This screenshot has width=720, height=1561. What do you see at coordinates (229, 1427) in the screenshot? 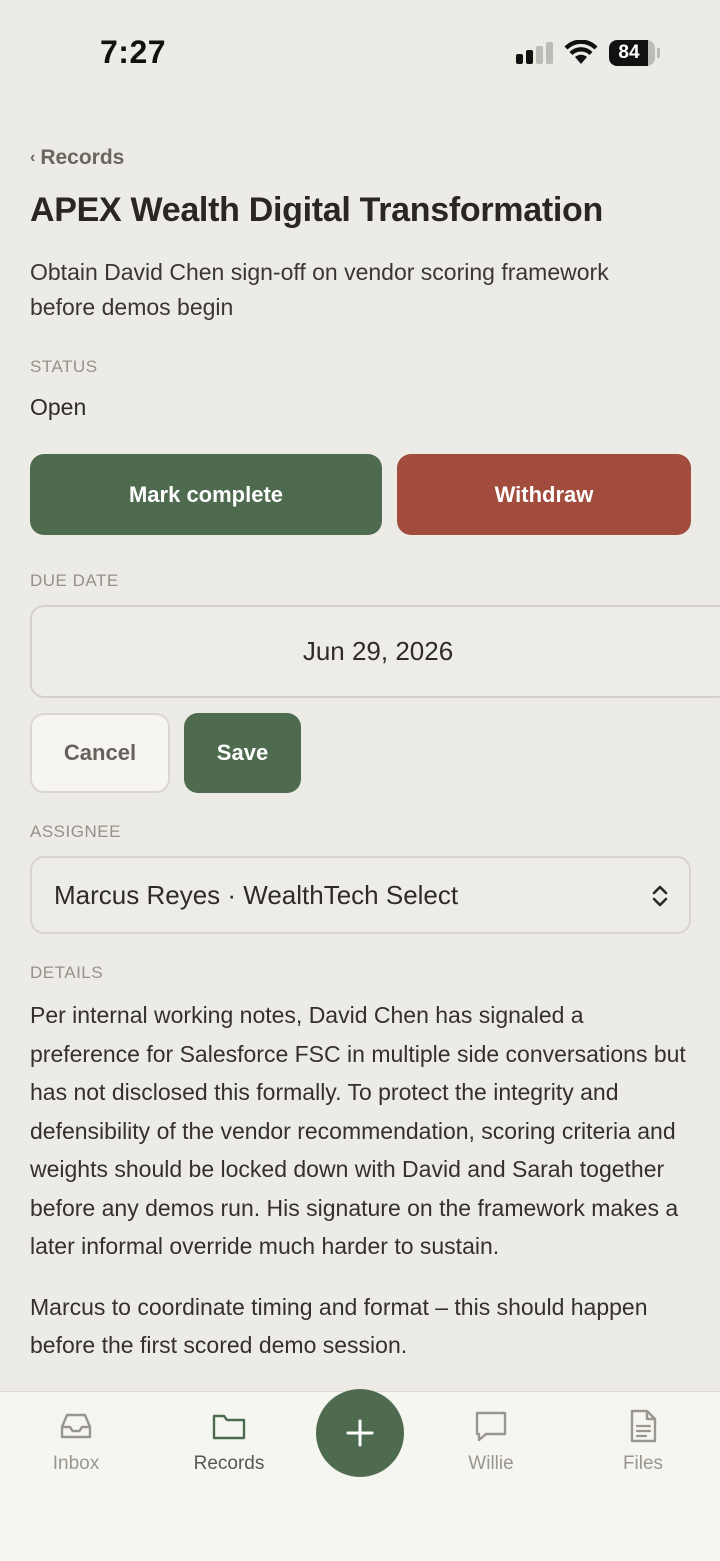
I see `folder-icon` at bounding box center [229, 1427].